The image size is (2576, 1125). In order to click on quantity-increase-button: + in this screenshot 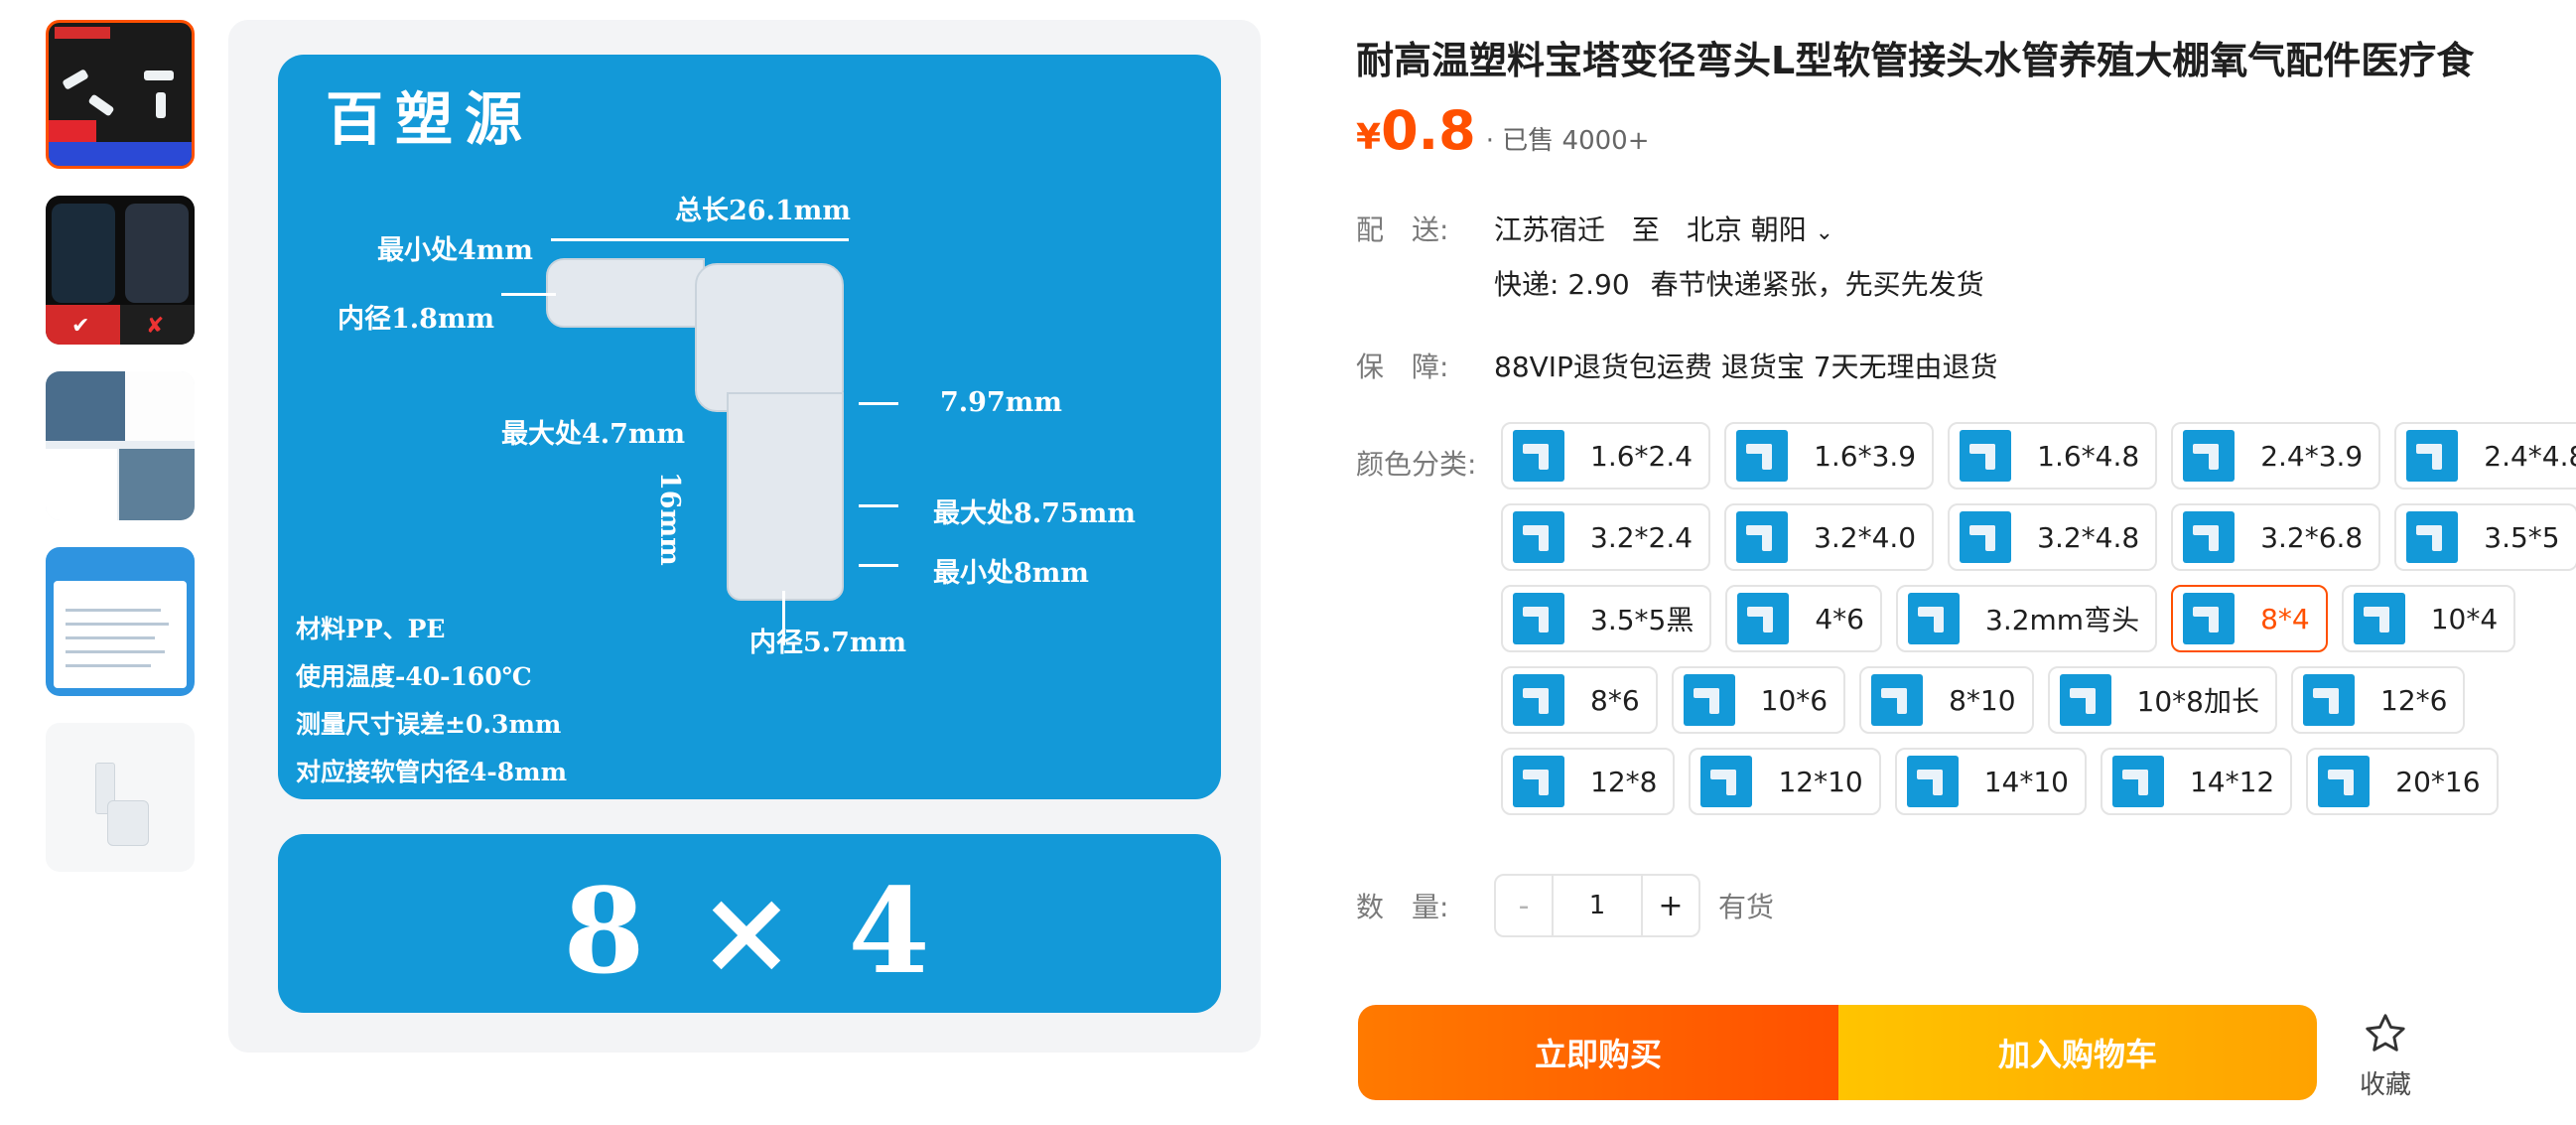, I will do `click(1670, 905)`.